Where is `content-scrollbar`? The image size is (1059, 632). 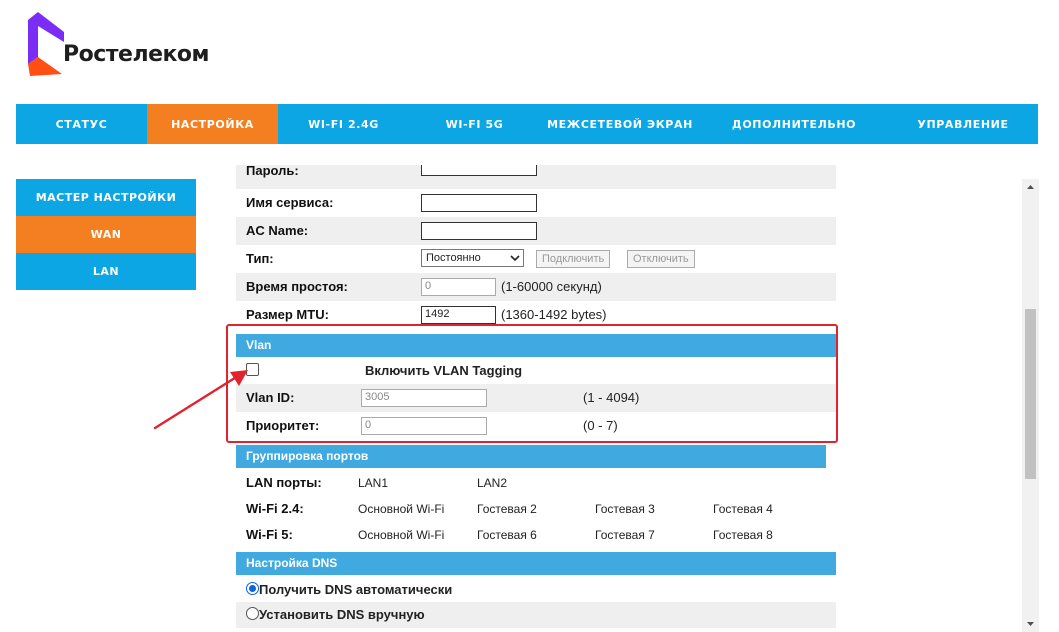
content-scrollbar is located at coordinates (1030, 405).